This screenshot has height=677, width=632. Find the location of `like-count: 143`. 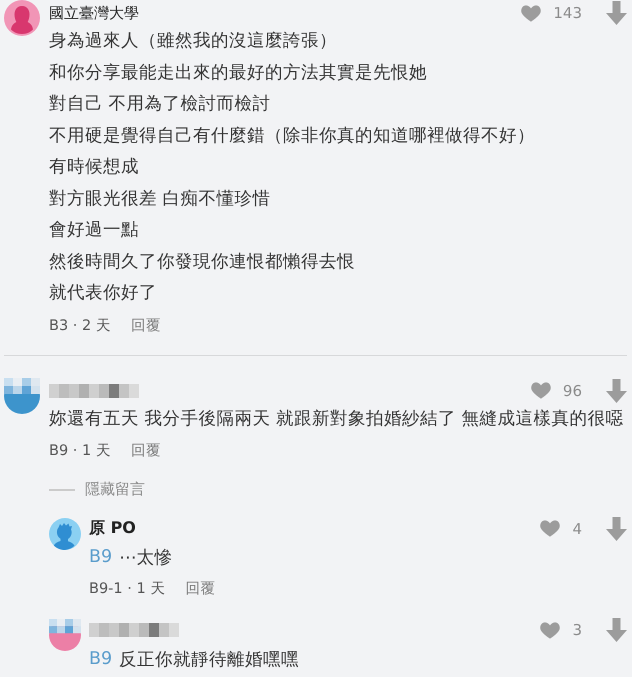

like-count: 143 is located at coordinates (567, 13).